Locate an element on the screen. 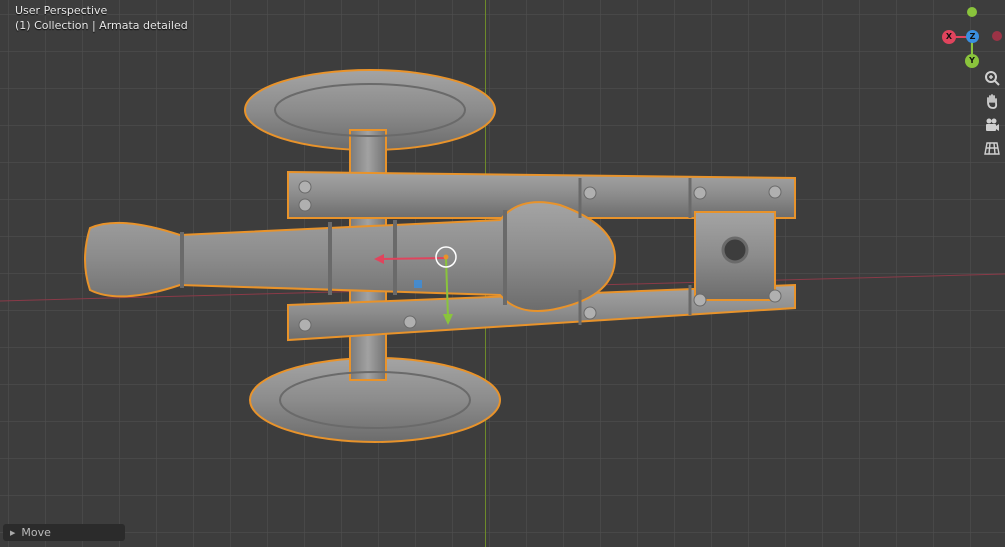 Image resolution: width=1005 pixels, height=547 pixels. grid-ortho-icon is located at coordinates (992, 148).